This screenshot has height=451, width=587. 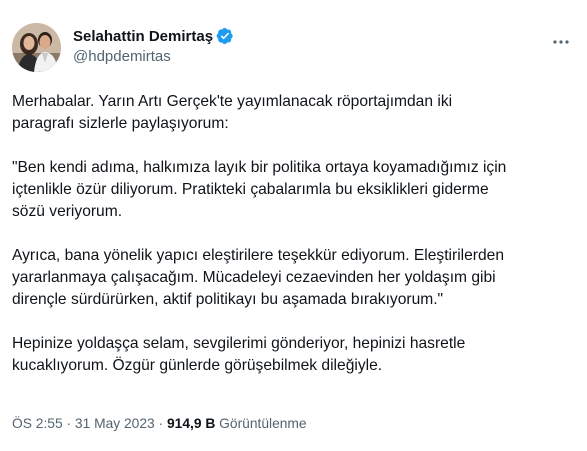 I want to click on more-options-icon, so click(x=561, y=42).